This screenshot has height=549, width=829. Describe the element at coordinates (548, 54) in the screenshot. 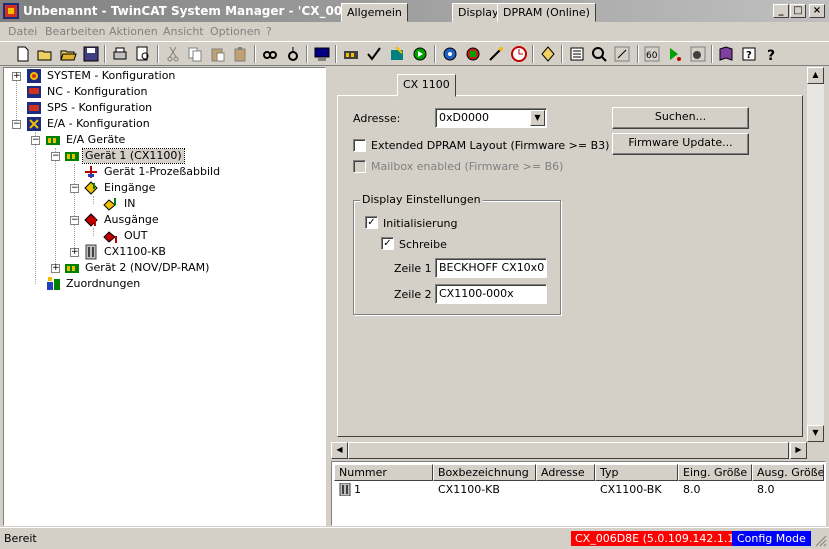

I see `show-online-icon` at that location.